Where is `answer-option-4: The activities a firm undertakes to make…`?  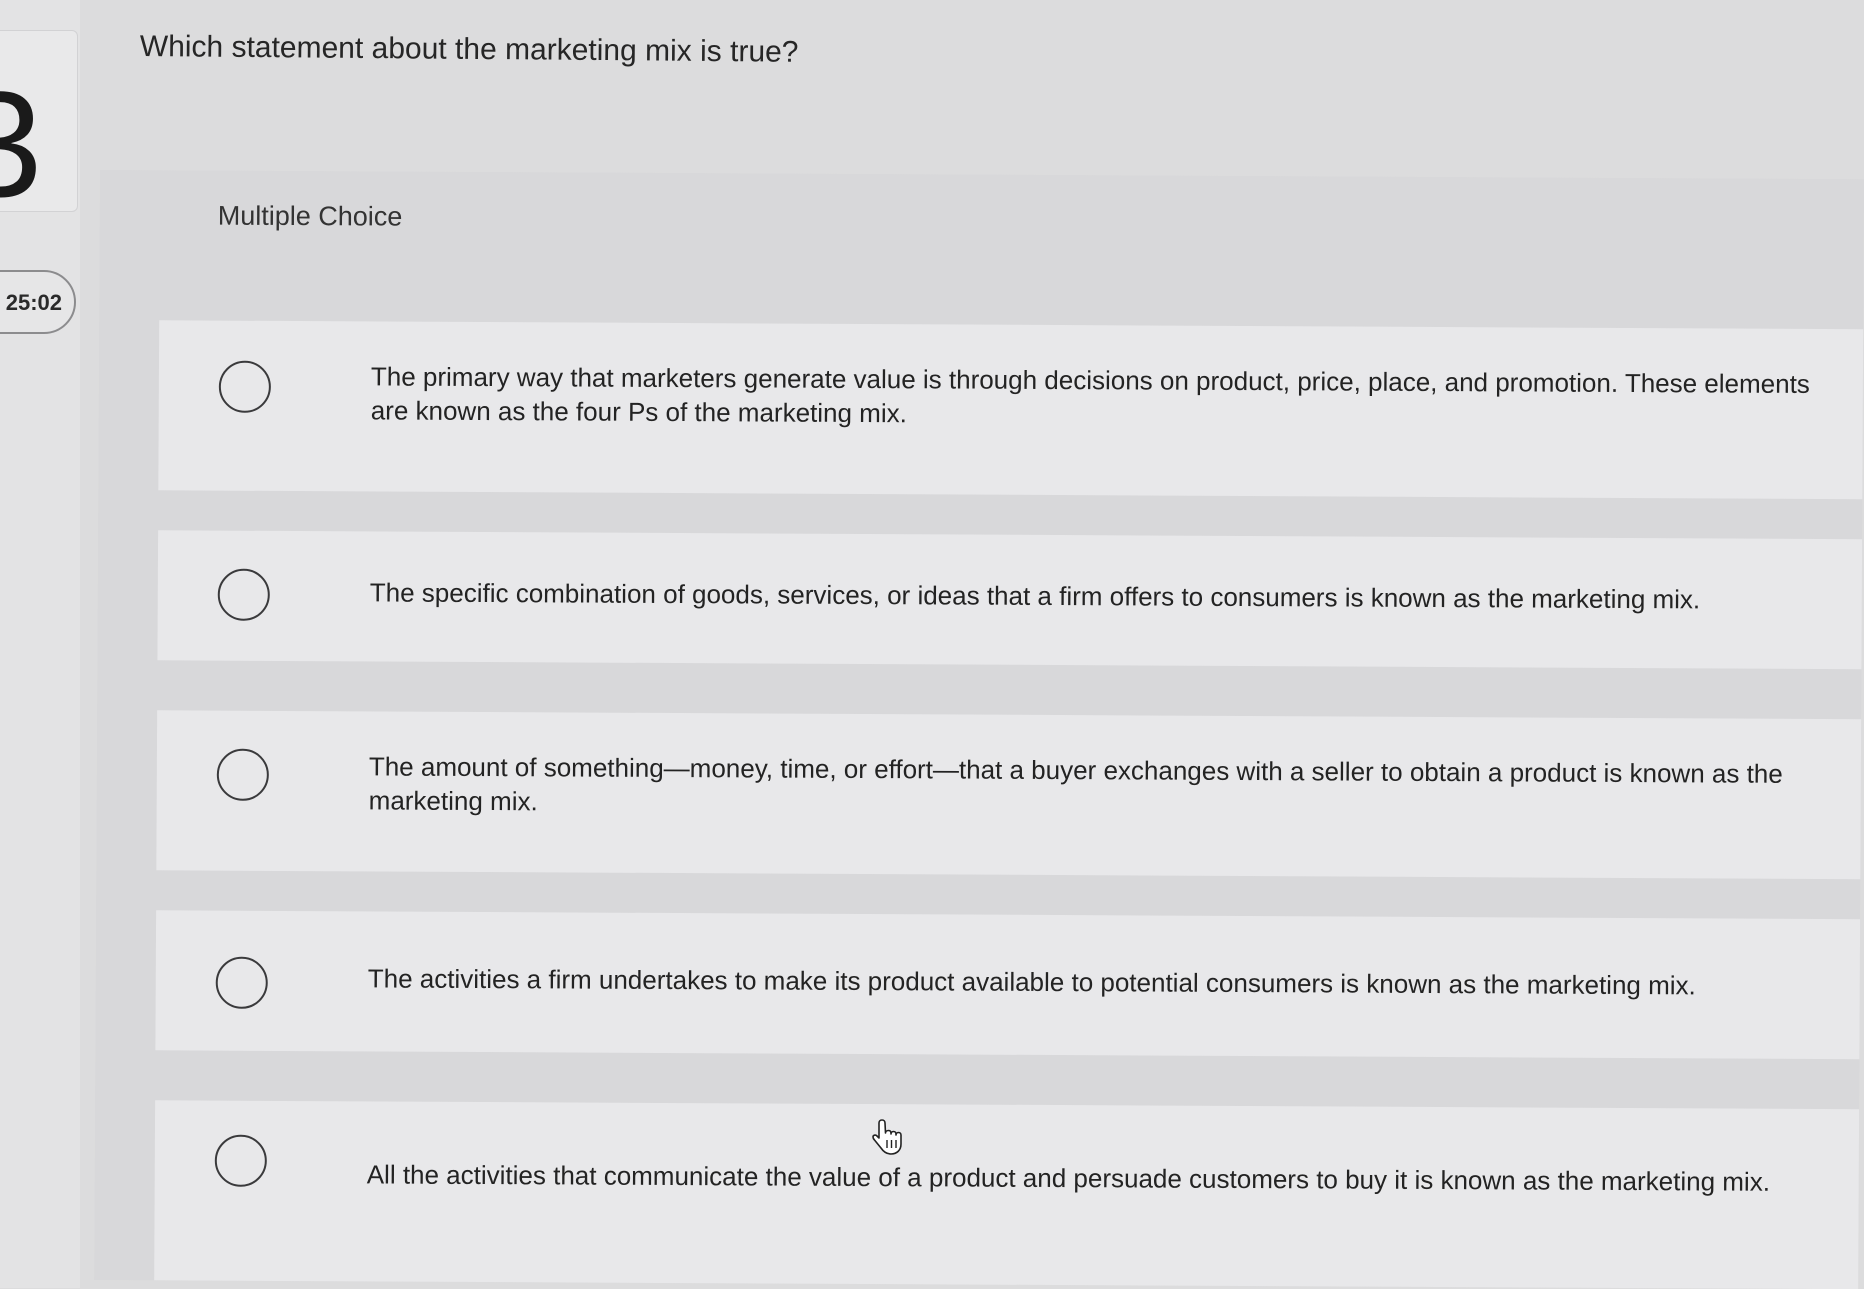 answer-option-4: The activities a firm undertakes to make… is located at coordinates (1008, 985).